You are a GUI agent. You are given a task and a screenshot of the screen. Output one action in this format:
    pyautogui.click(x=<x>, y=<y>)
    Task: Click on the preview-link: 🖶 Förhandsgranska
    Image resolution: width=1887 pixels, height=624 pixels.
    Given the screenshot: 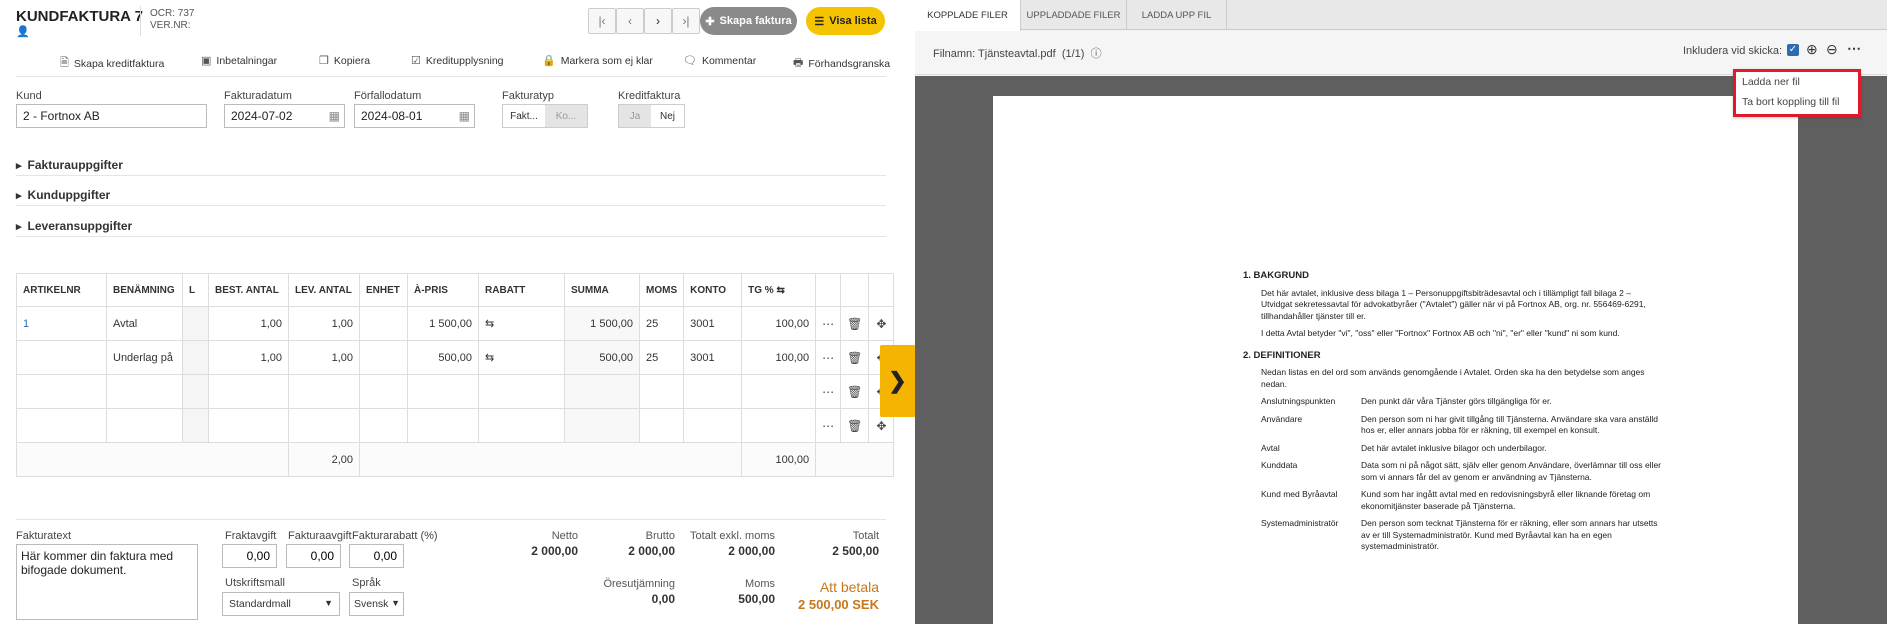 What is the action you would take?
    pyautogui.click(x=841, y=63)
    